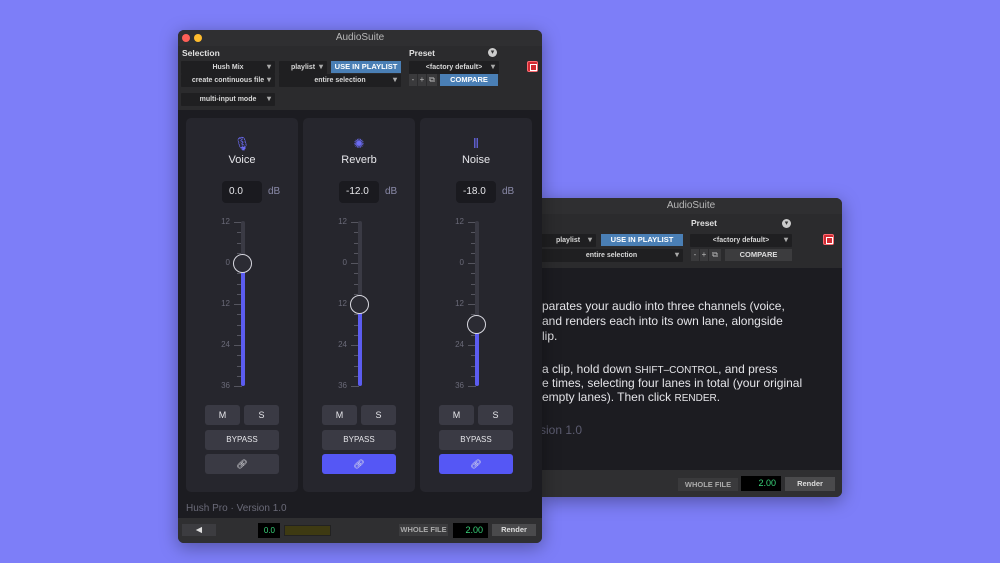 This screenshot has height=563, width=1000. What do you see at coordinates (242, 160) in the screenshot?
I see `channel-name: Voice` at bounding box center [242, 160].